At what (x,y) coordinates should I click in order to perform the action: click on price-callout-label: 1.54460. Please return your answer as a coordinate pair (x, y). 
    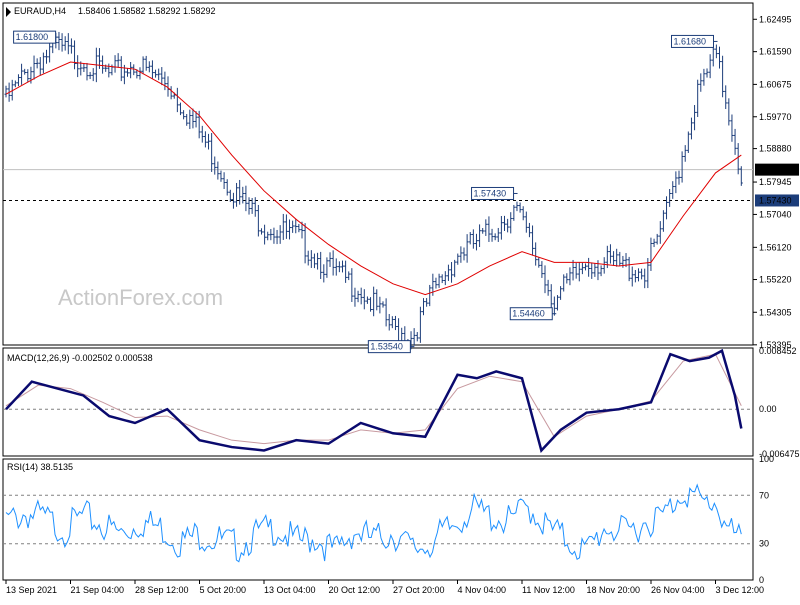
    Looking at the image, I should click on (528, 314).